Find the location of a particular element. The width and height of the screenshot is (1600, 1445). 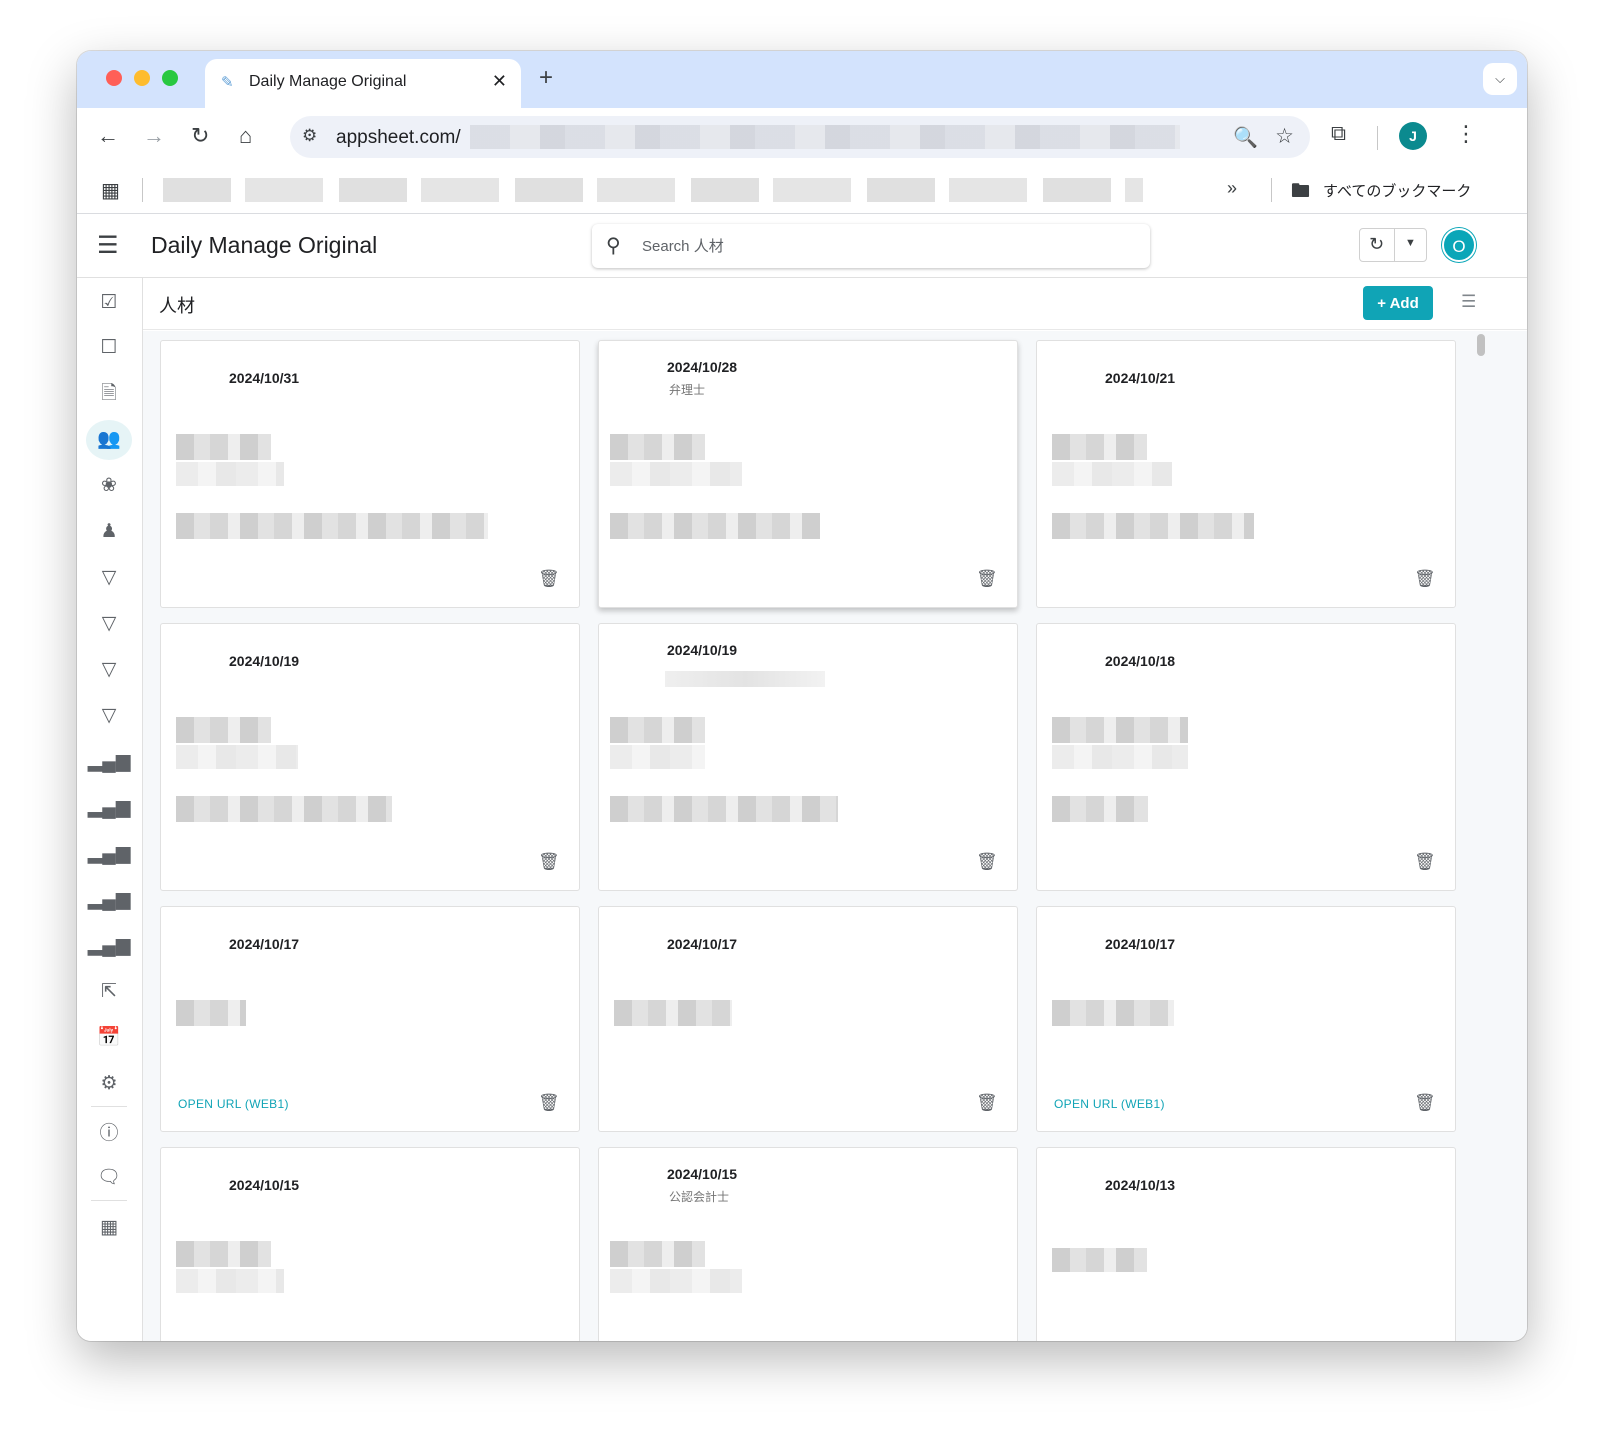

card: 2024/10/17 🗑 is located at coordinates (808, 1019).